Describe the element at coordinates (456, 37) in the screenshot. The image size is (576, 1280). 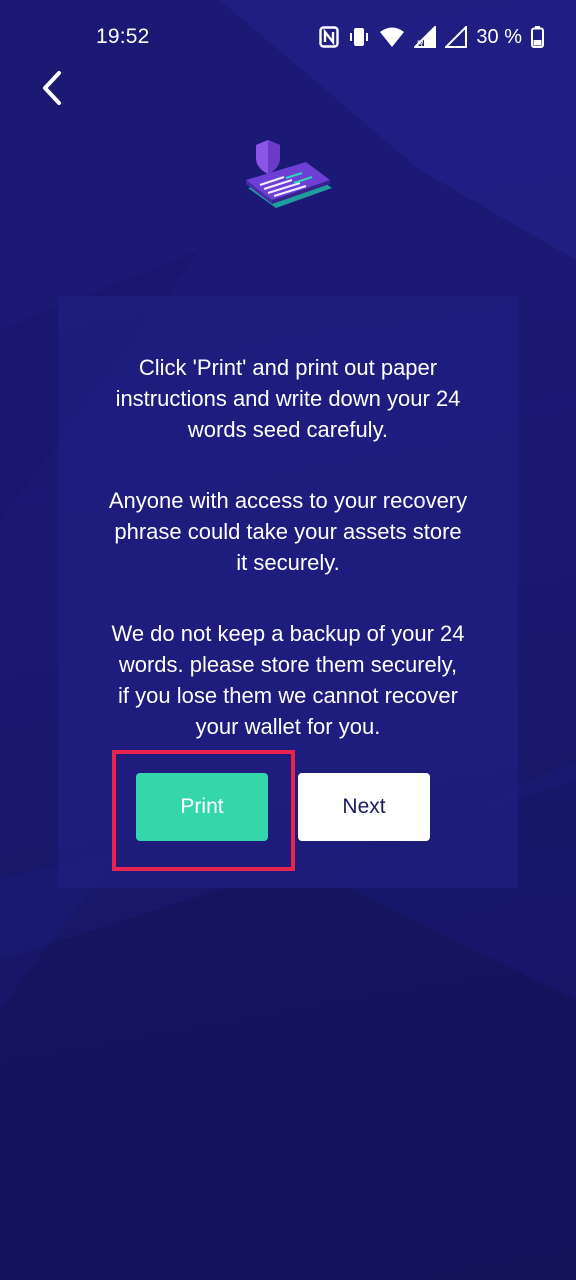
I see `signal-icon` at that location.